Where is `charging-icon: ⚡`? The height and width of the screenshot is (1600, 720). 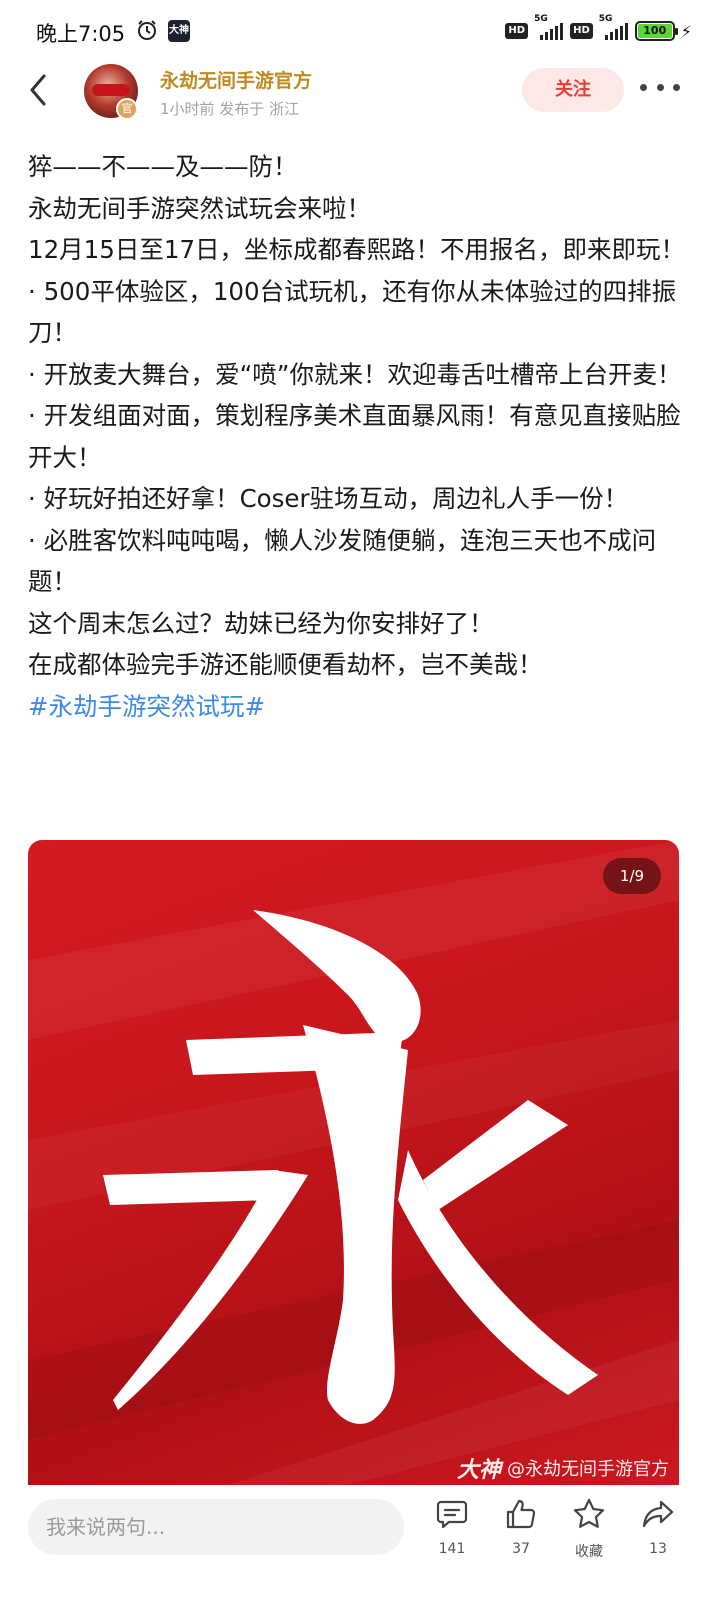 charging-icon: ⚡ is located at coordinates (686, 31).